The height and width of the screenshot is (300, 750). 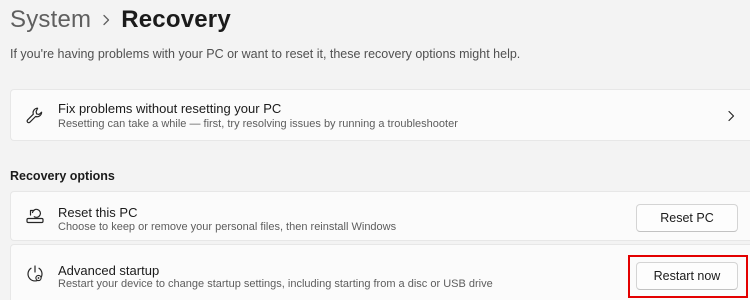 What do you see at coordinates (170, 108) in the screenshot?
I see `fix-problems-title: Fix problems without resetting your PC` at bounding box center [170, 108].